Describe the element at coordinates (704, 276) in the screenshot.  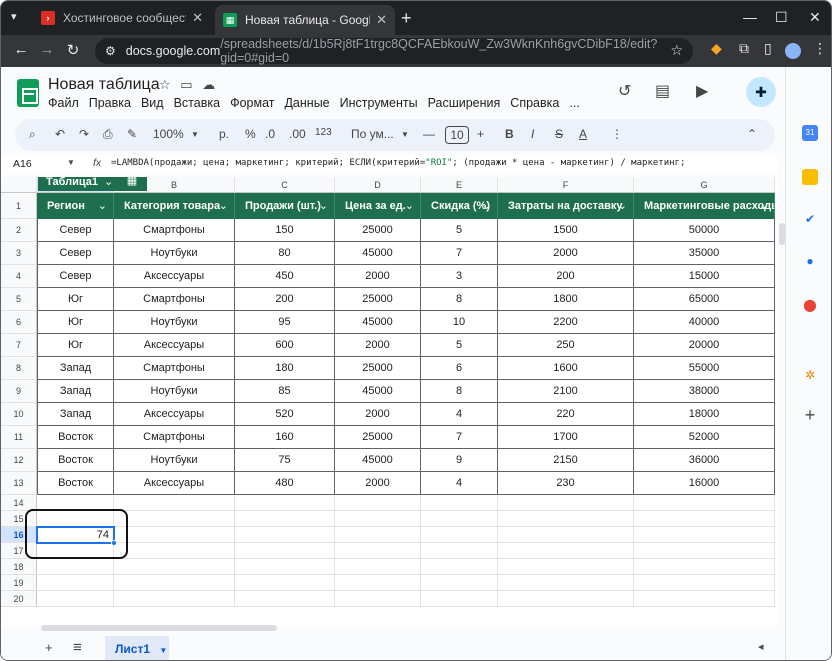
I see `table-cell: 15000` at that location.